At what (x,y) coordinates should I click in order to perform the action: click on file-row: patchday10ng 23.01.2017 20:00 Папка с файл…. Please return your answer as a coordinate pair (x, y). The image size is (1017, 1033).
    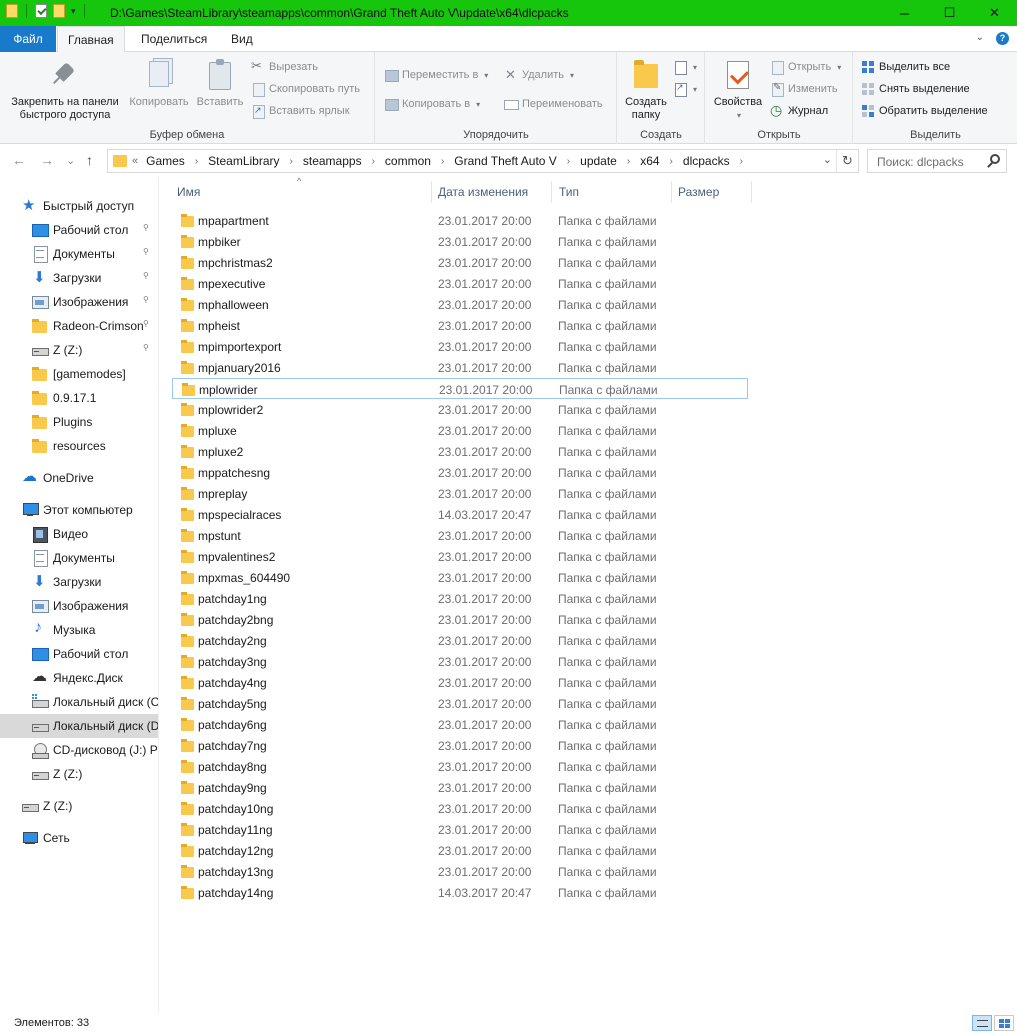
    Looking at the image, I should click on (460, 808).